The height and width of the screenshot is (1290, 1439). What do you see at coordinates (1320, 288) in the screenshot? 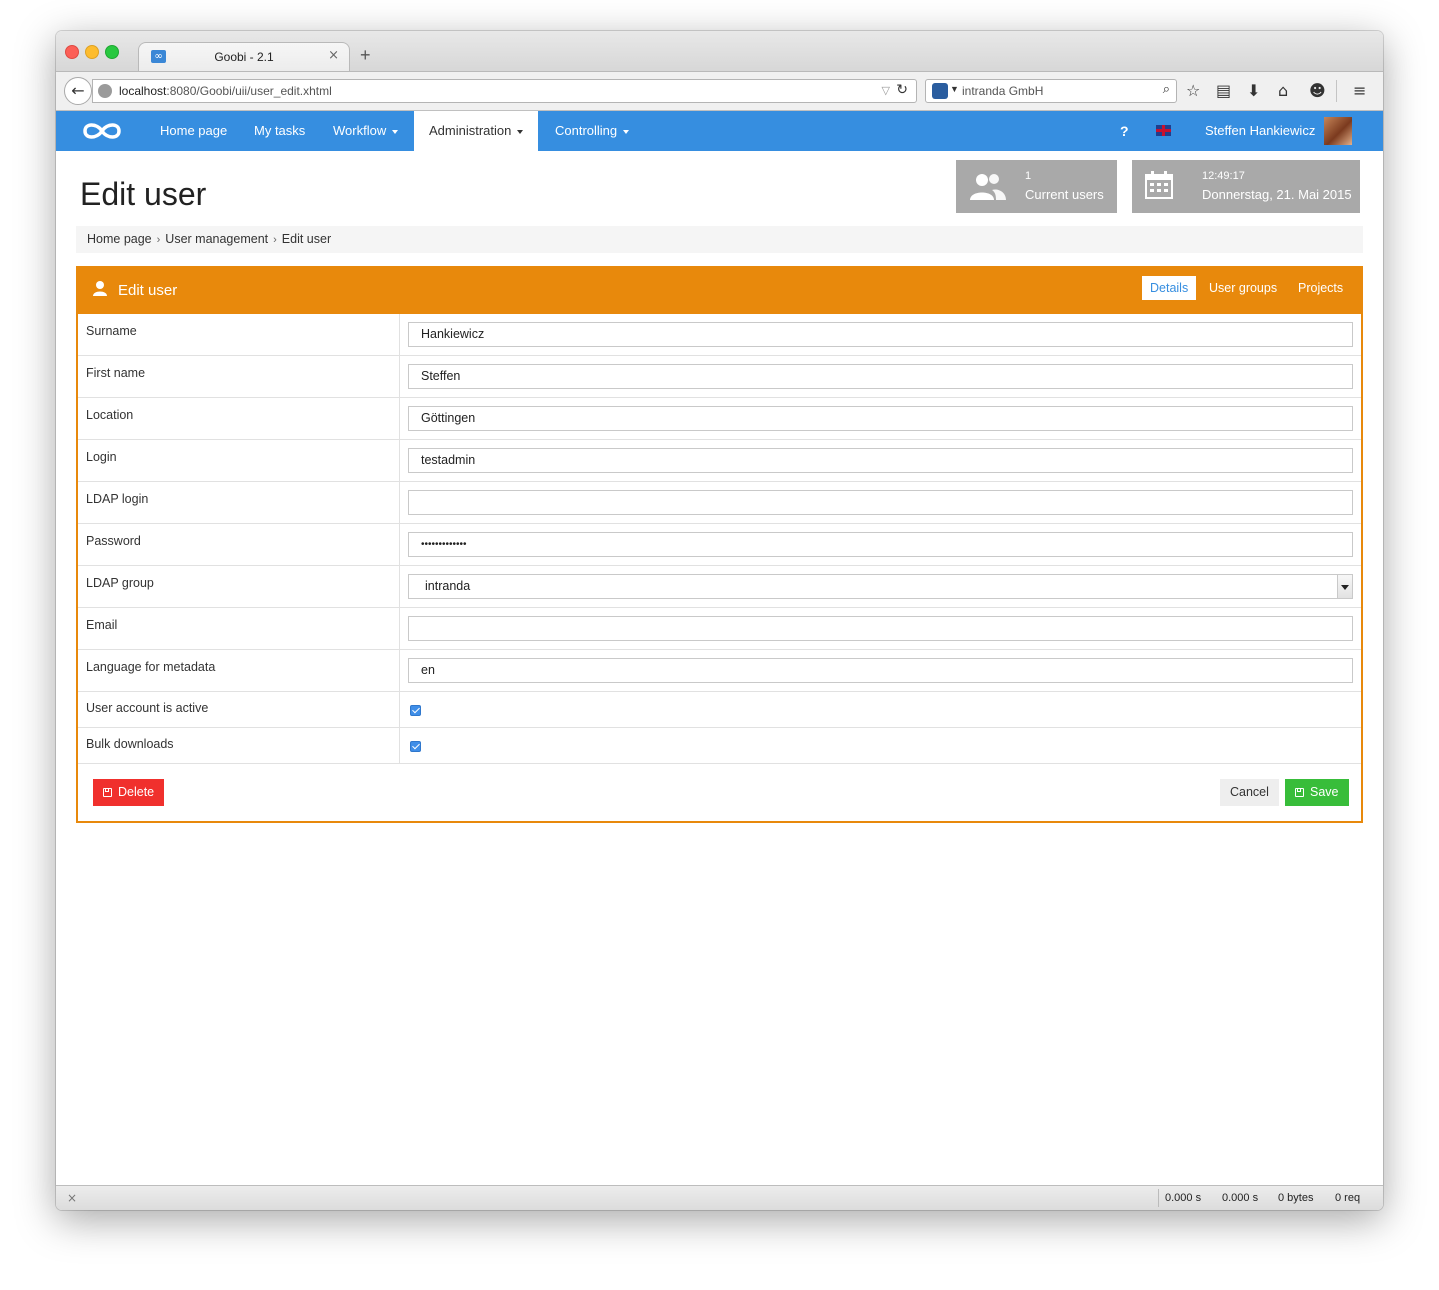
I see `tab-projects: Projects` at bounding box center [1320, 288].